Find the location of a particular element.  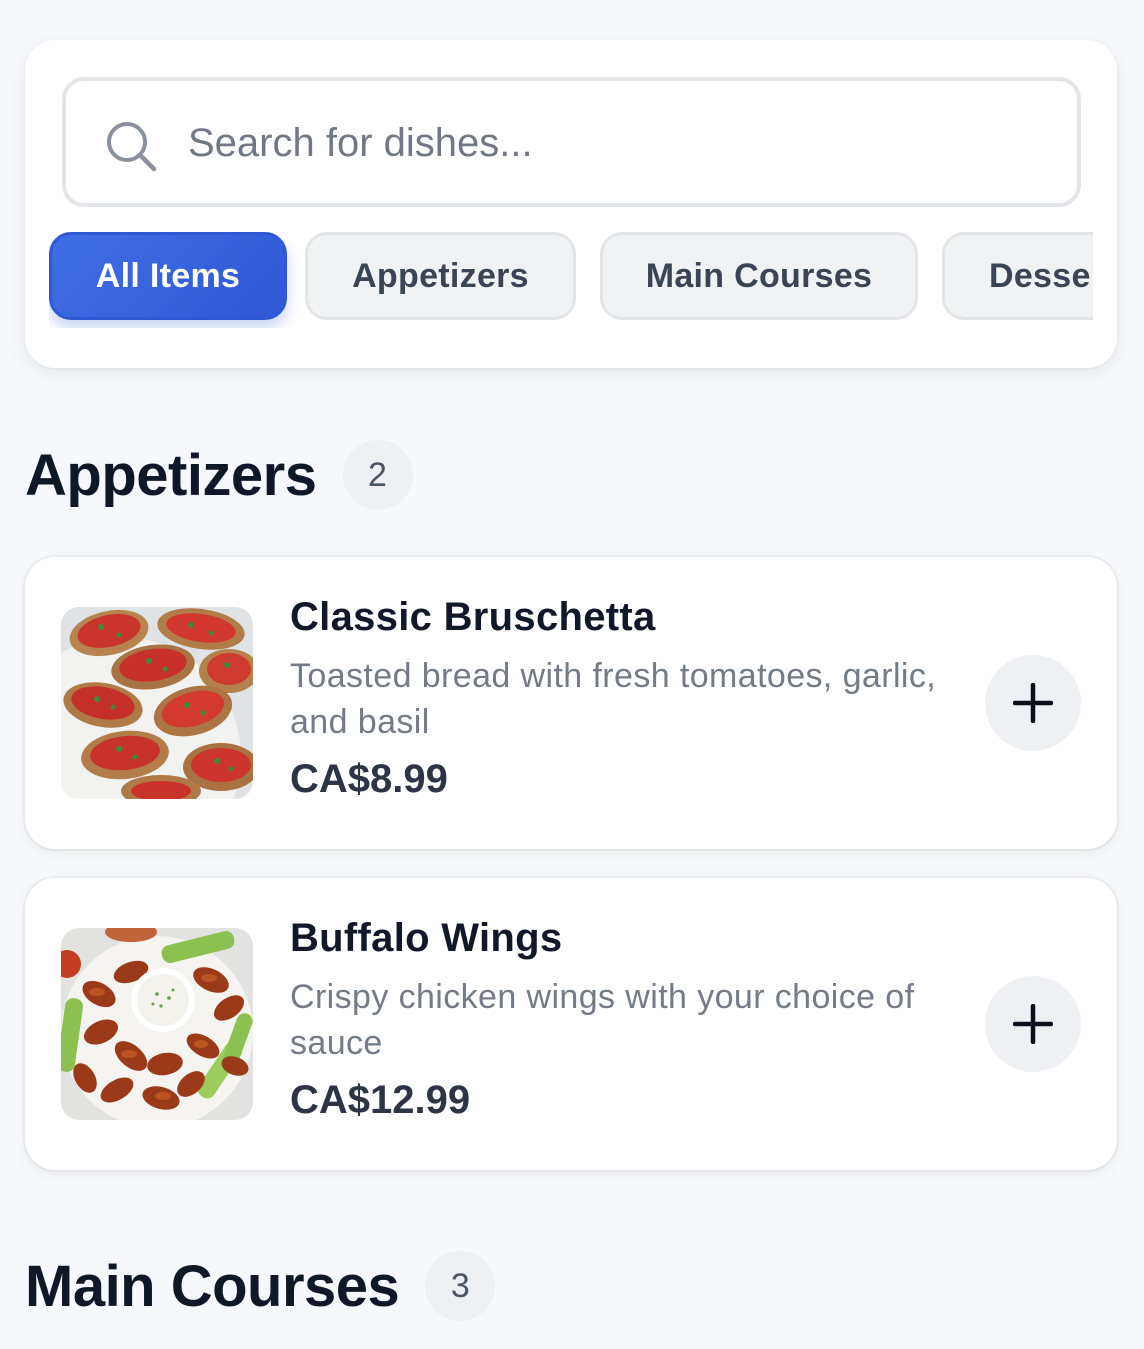

tab-all-items: All Items is located at coordinates (168, 276).